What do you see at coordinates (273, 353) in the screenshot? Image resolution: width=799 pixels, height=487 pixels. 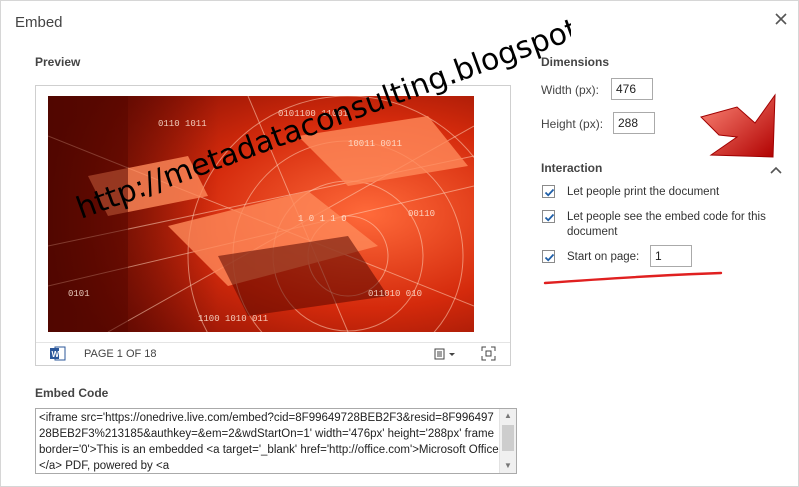 I see `preview-toolbar: W PAGE 1 OF 18` at bounding box center [273, 353].